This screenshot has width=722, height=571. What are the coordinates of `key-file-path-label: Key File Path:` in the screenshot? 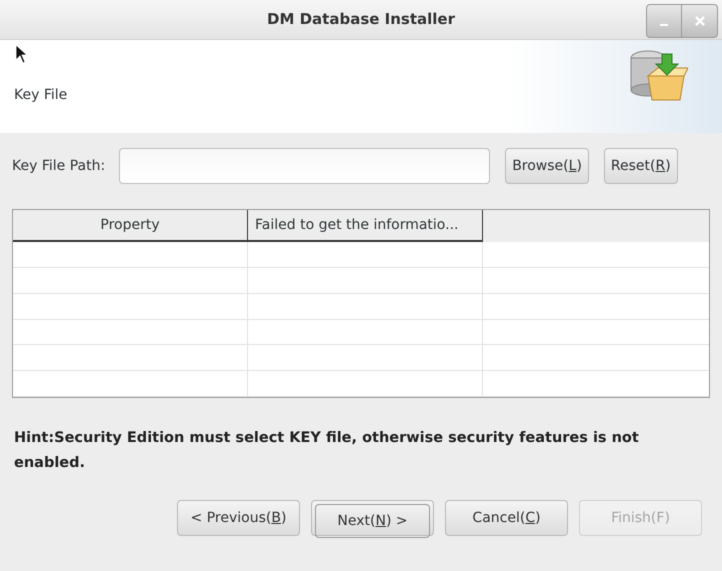 It's located at (59, 166).